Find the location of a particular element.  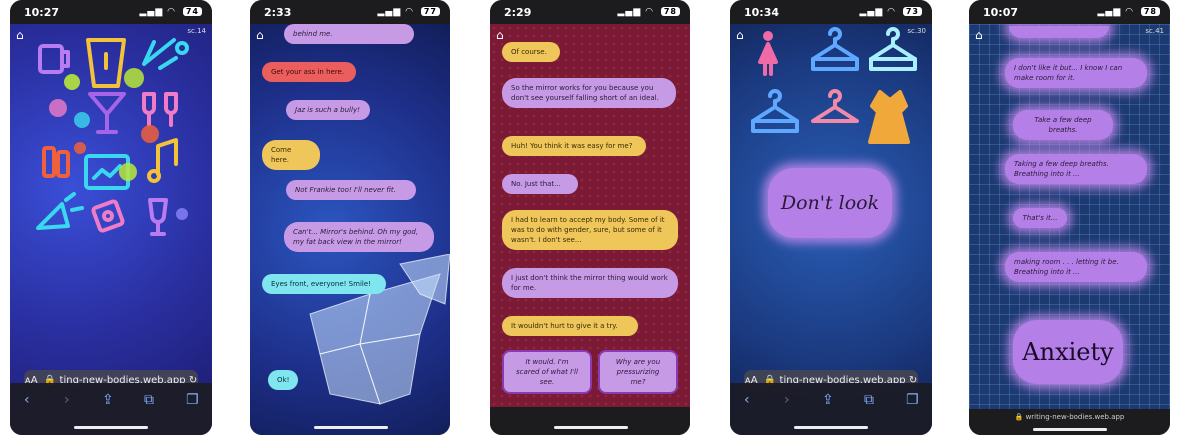

wine-icon is located at coordinates (160, 109).